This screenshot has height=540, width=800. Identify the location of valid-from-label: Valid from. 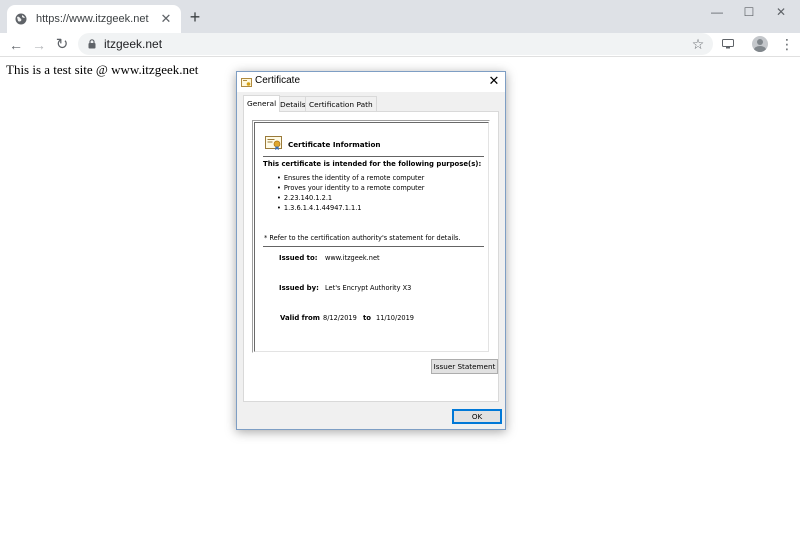
(300, 318).